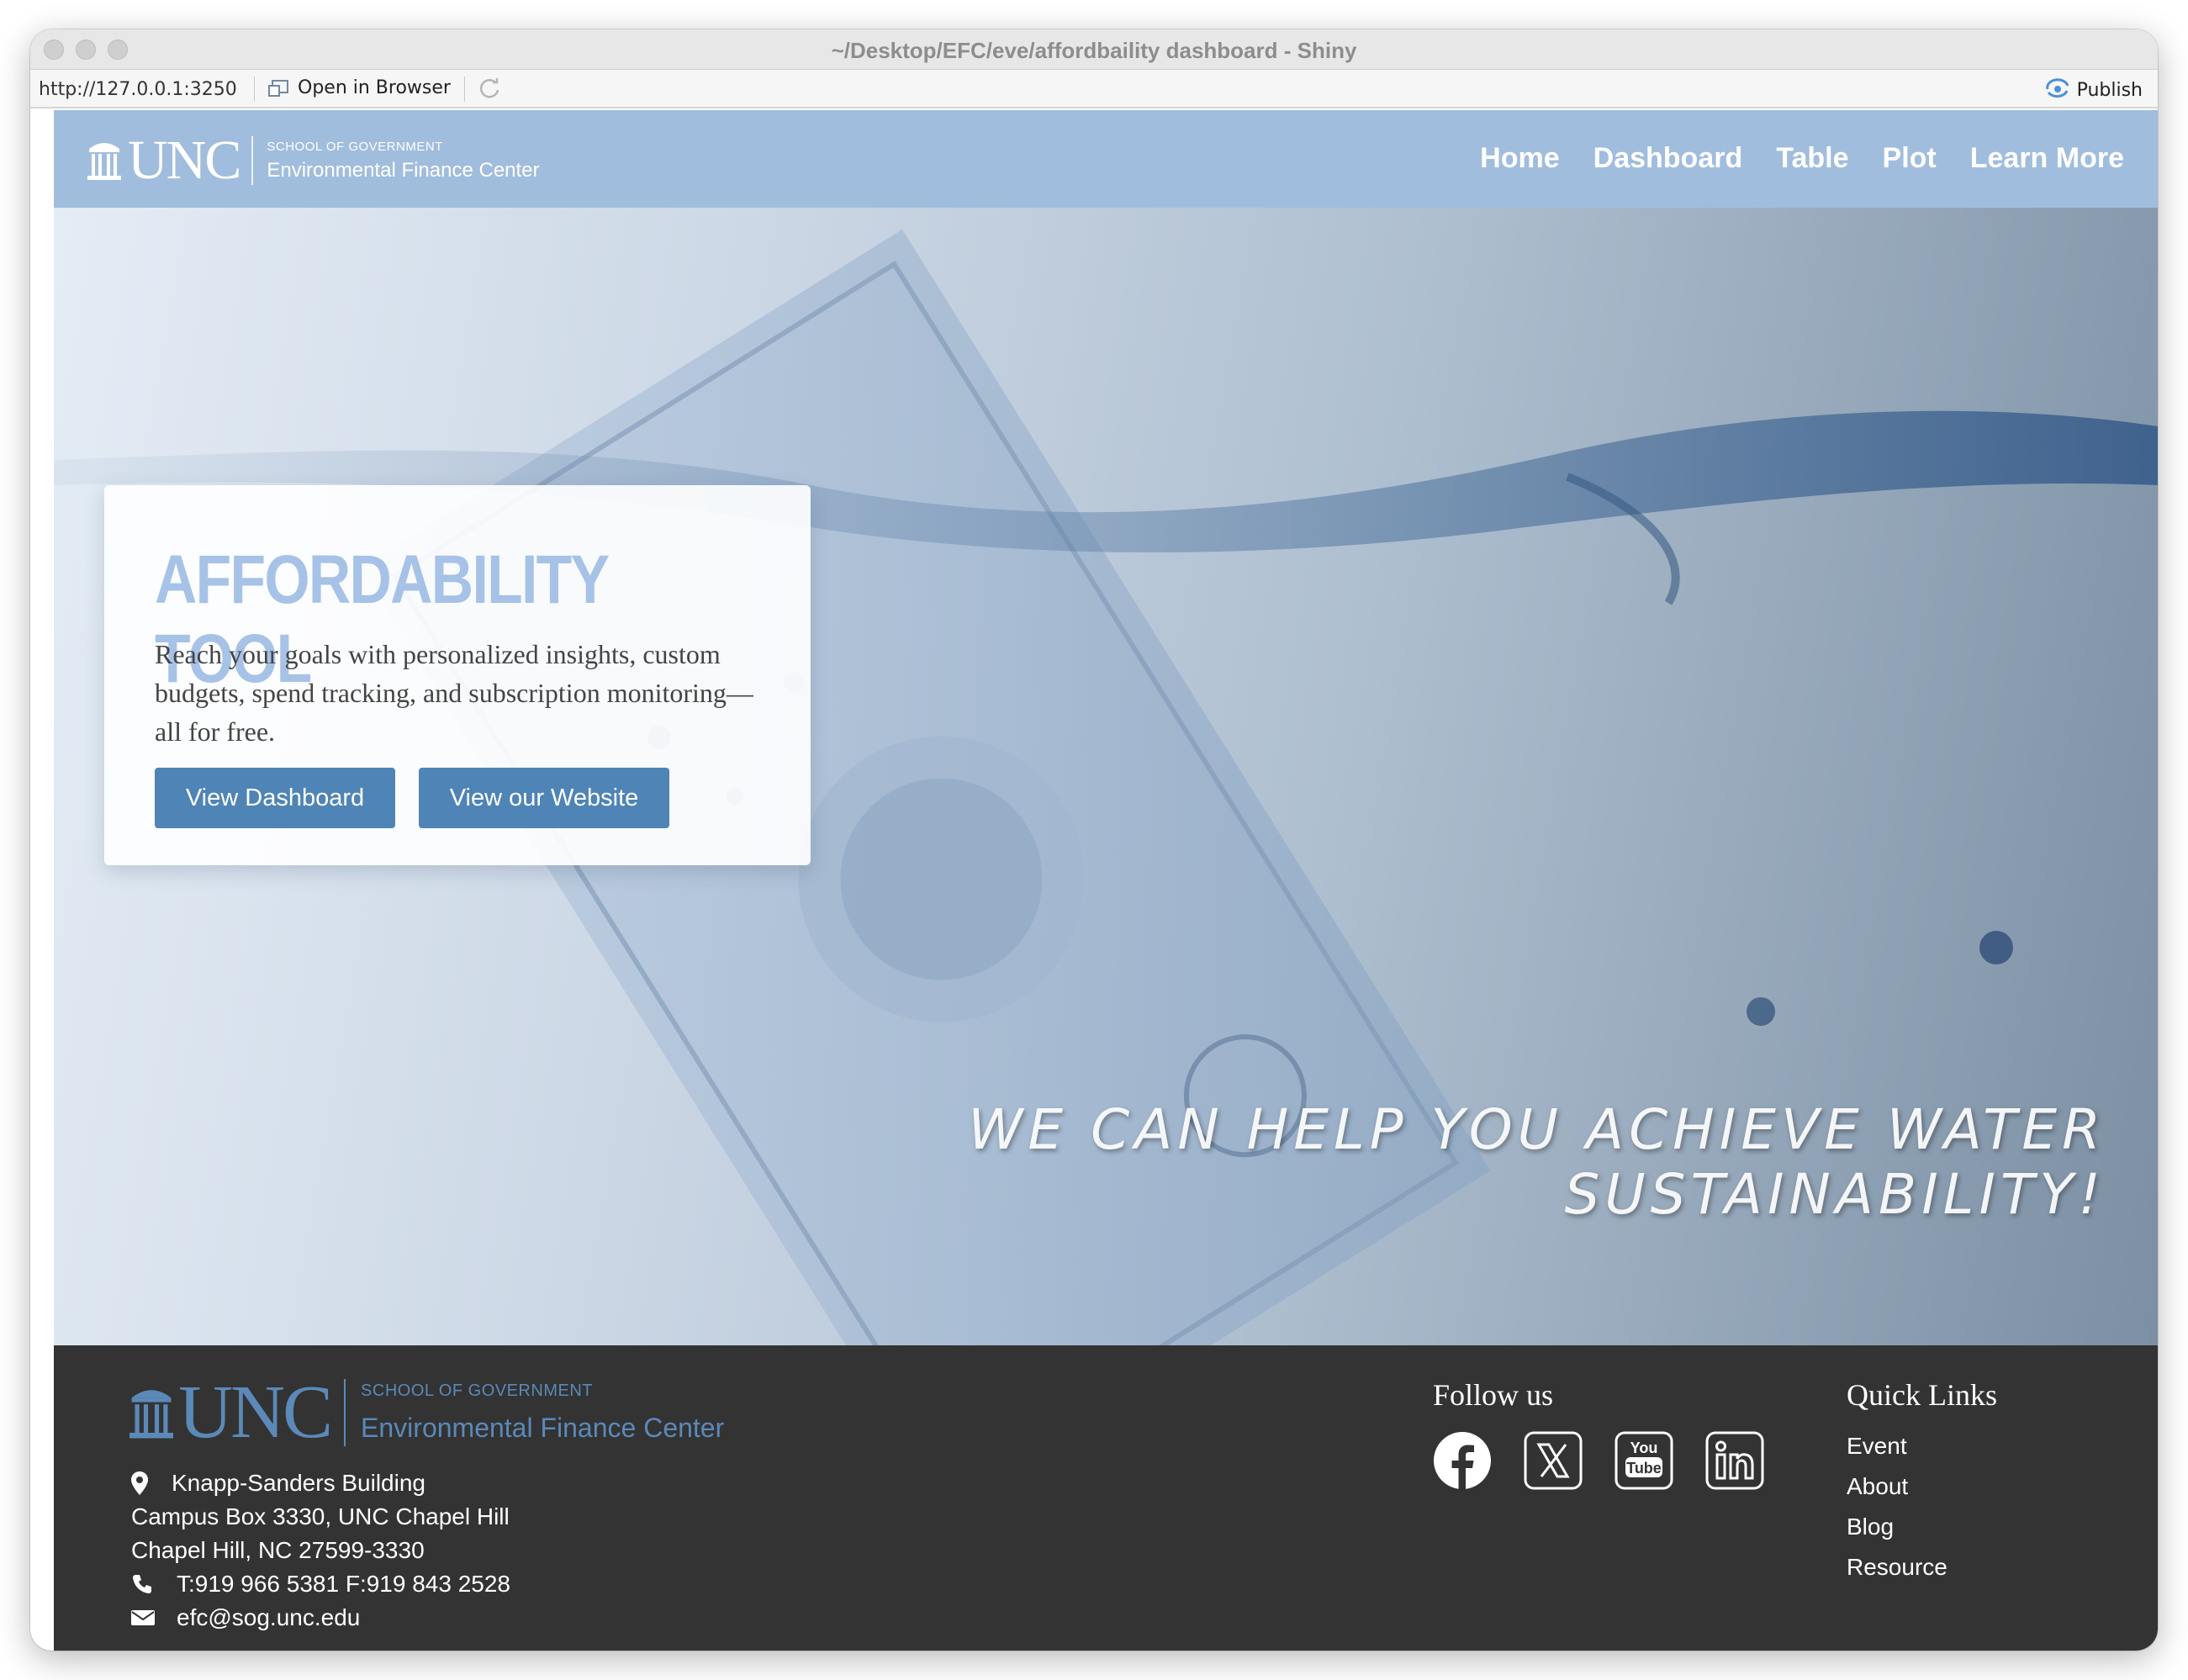  I want to click on refresh-icon, so click(490, 88).